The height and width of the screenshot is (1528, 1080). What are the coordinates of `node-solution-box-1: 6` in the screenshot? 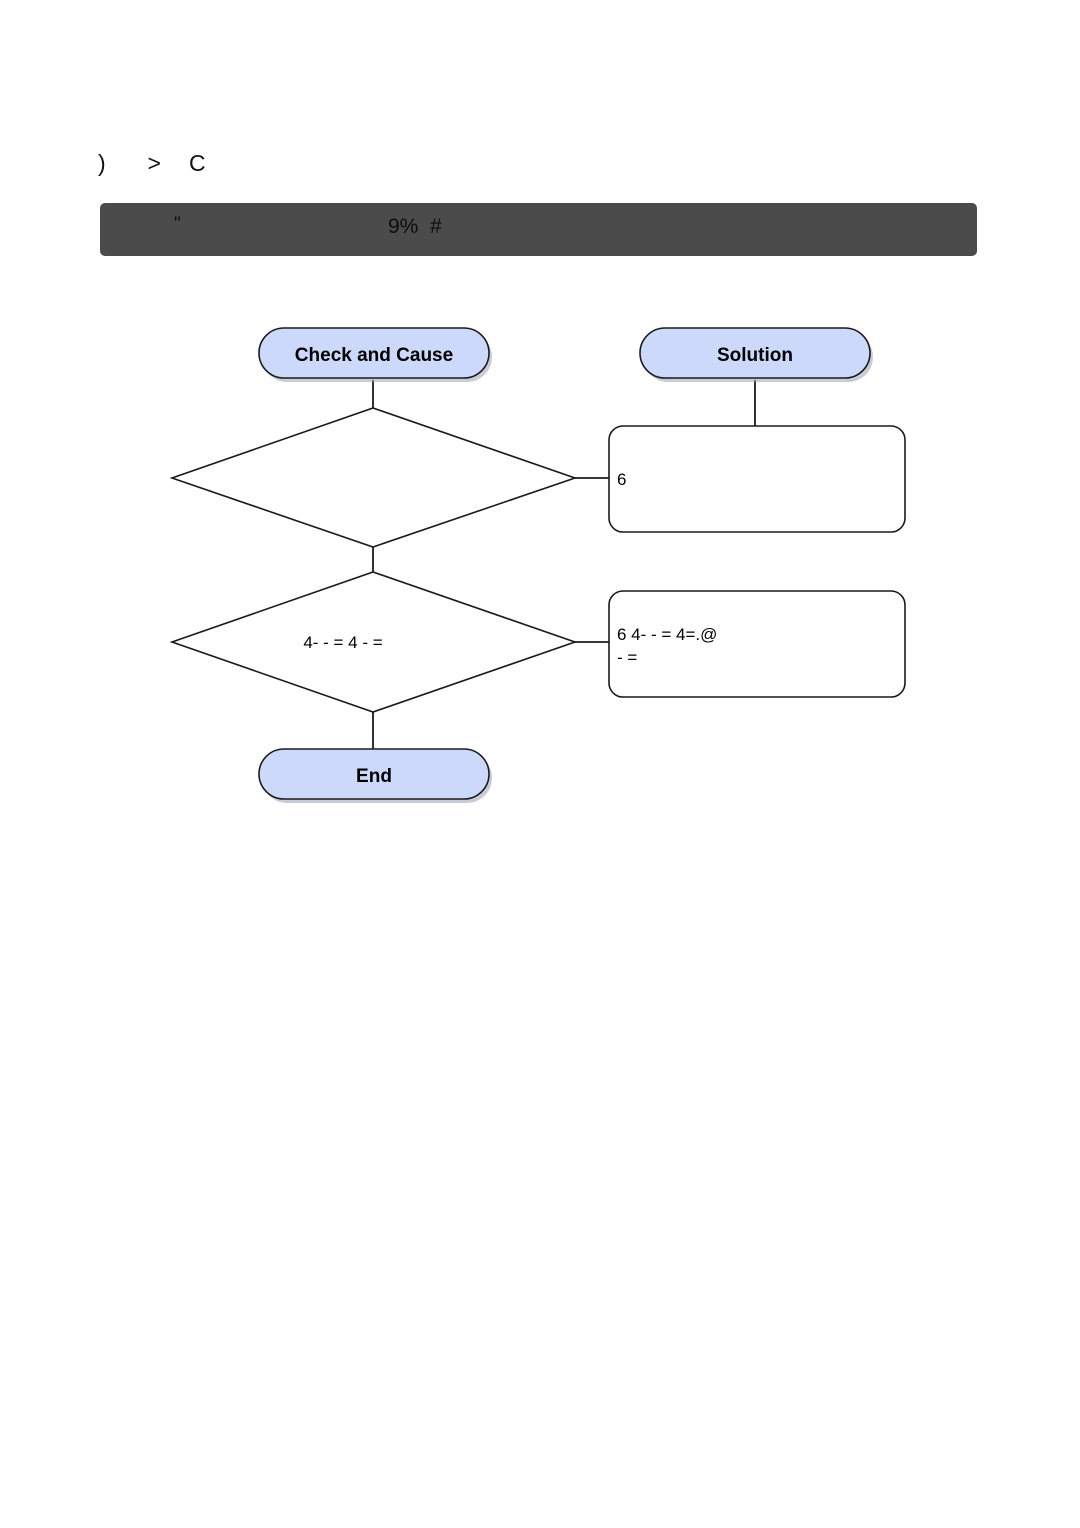 It's located at (757, 479).